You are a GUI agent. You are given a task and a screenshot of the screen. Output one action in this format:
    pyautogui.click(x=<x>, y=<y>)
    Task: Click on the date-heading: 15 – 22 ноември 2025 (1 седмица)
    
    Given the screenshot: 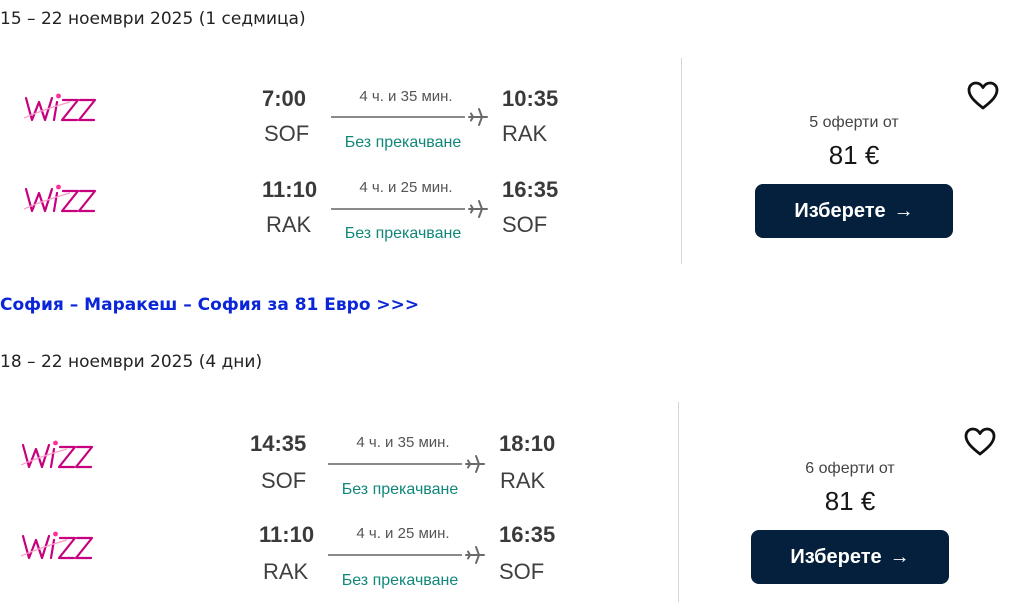 What is the action you would take?
    pyautogui.click(x=153, y=19)
    